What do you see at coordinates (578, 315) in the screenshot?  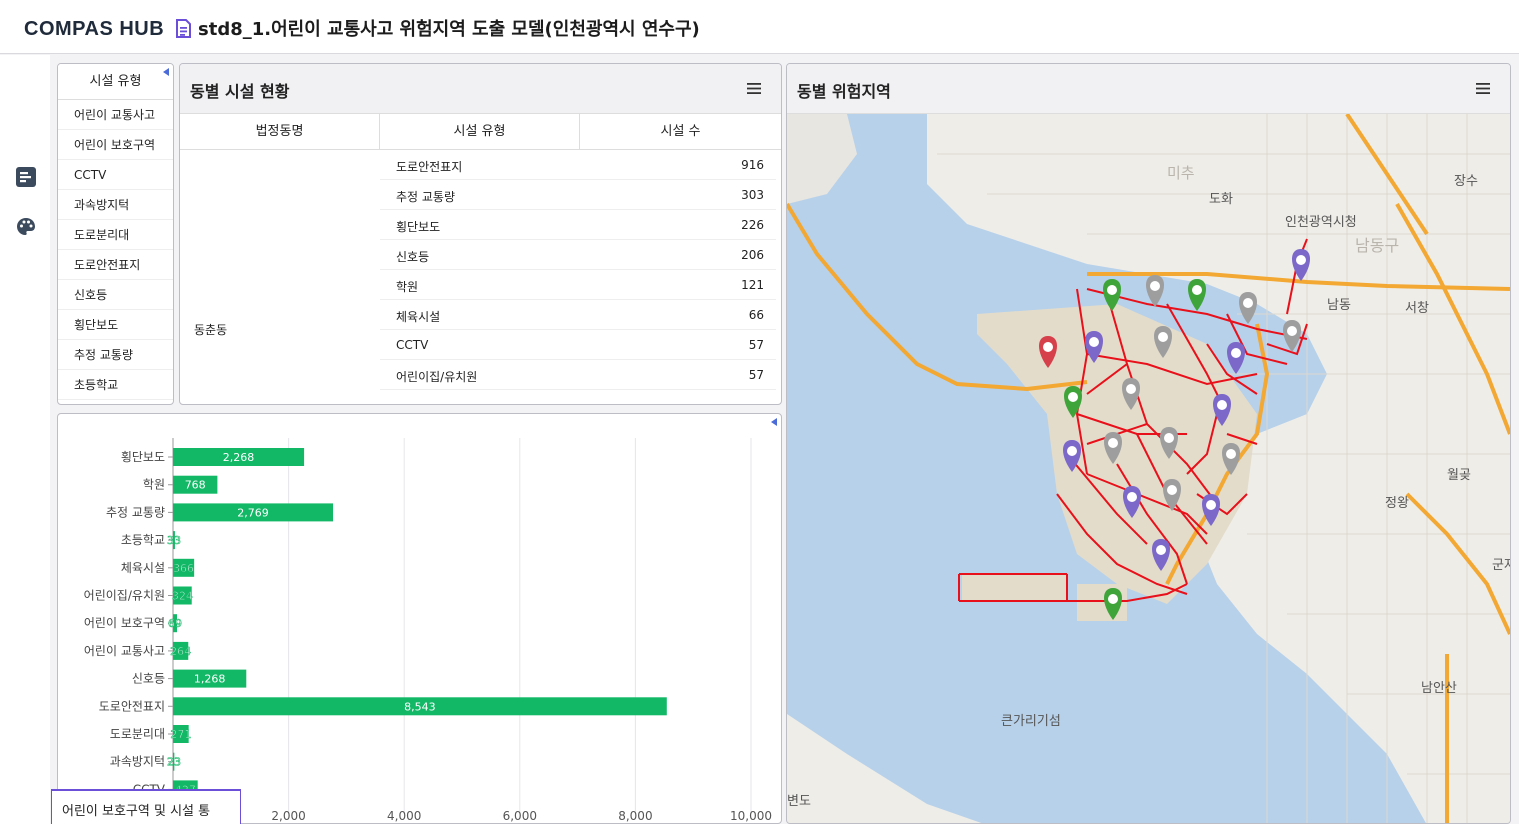 I see `table-row: 체육시설 66` at bounding box center [578, 315].